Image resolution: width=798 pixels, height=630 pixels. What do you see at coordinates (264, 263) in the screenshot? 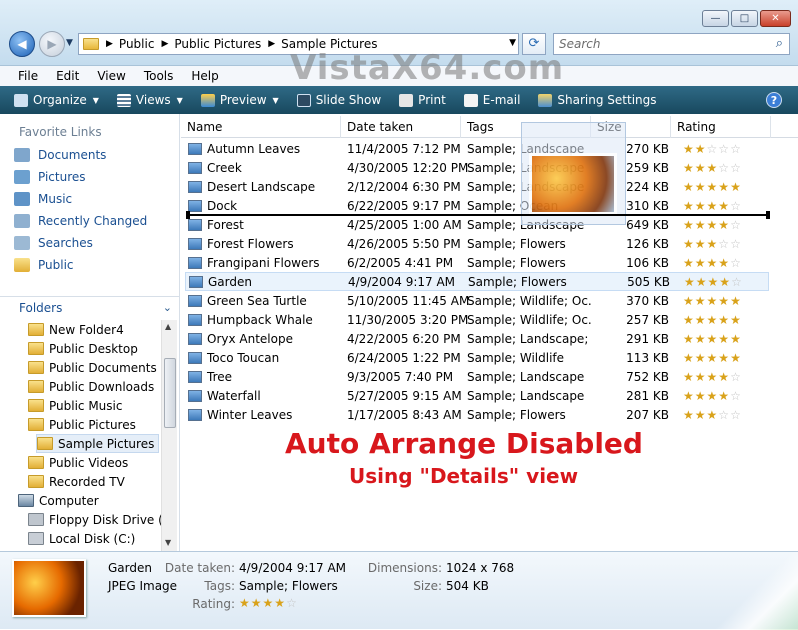
I see `file-name-cell: Frangipani Flowers` at bounding box center [264, 263].